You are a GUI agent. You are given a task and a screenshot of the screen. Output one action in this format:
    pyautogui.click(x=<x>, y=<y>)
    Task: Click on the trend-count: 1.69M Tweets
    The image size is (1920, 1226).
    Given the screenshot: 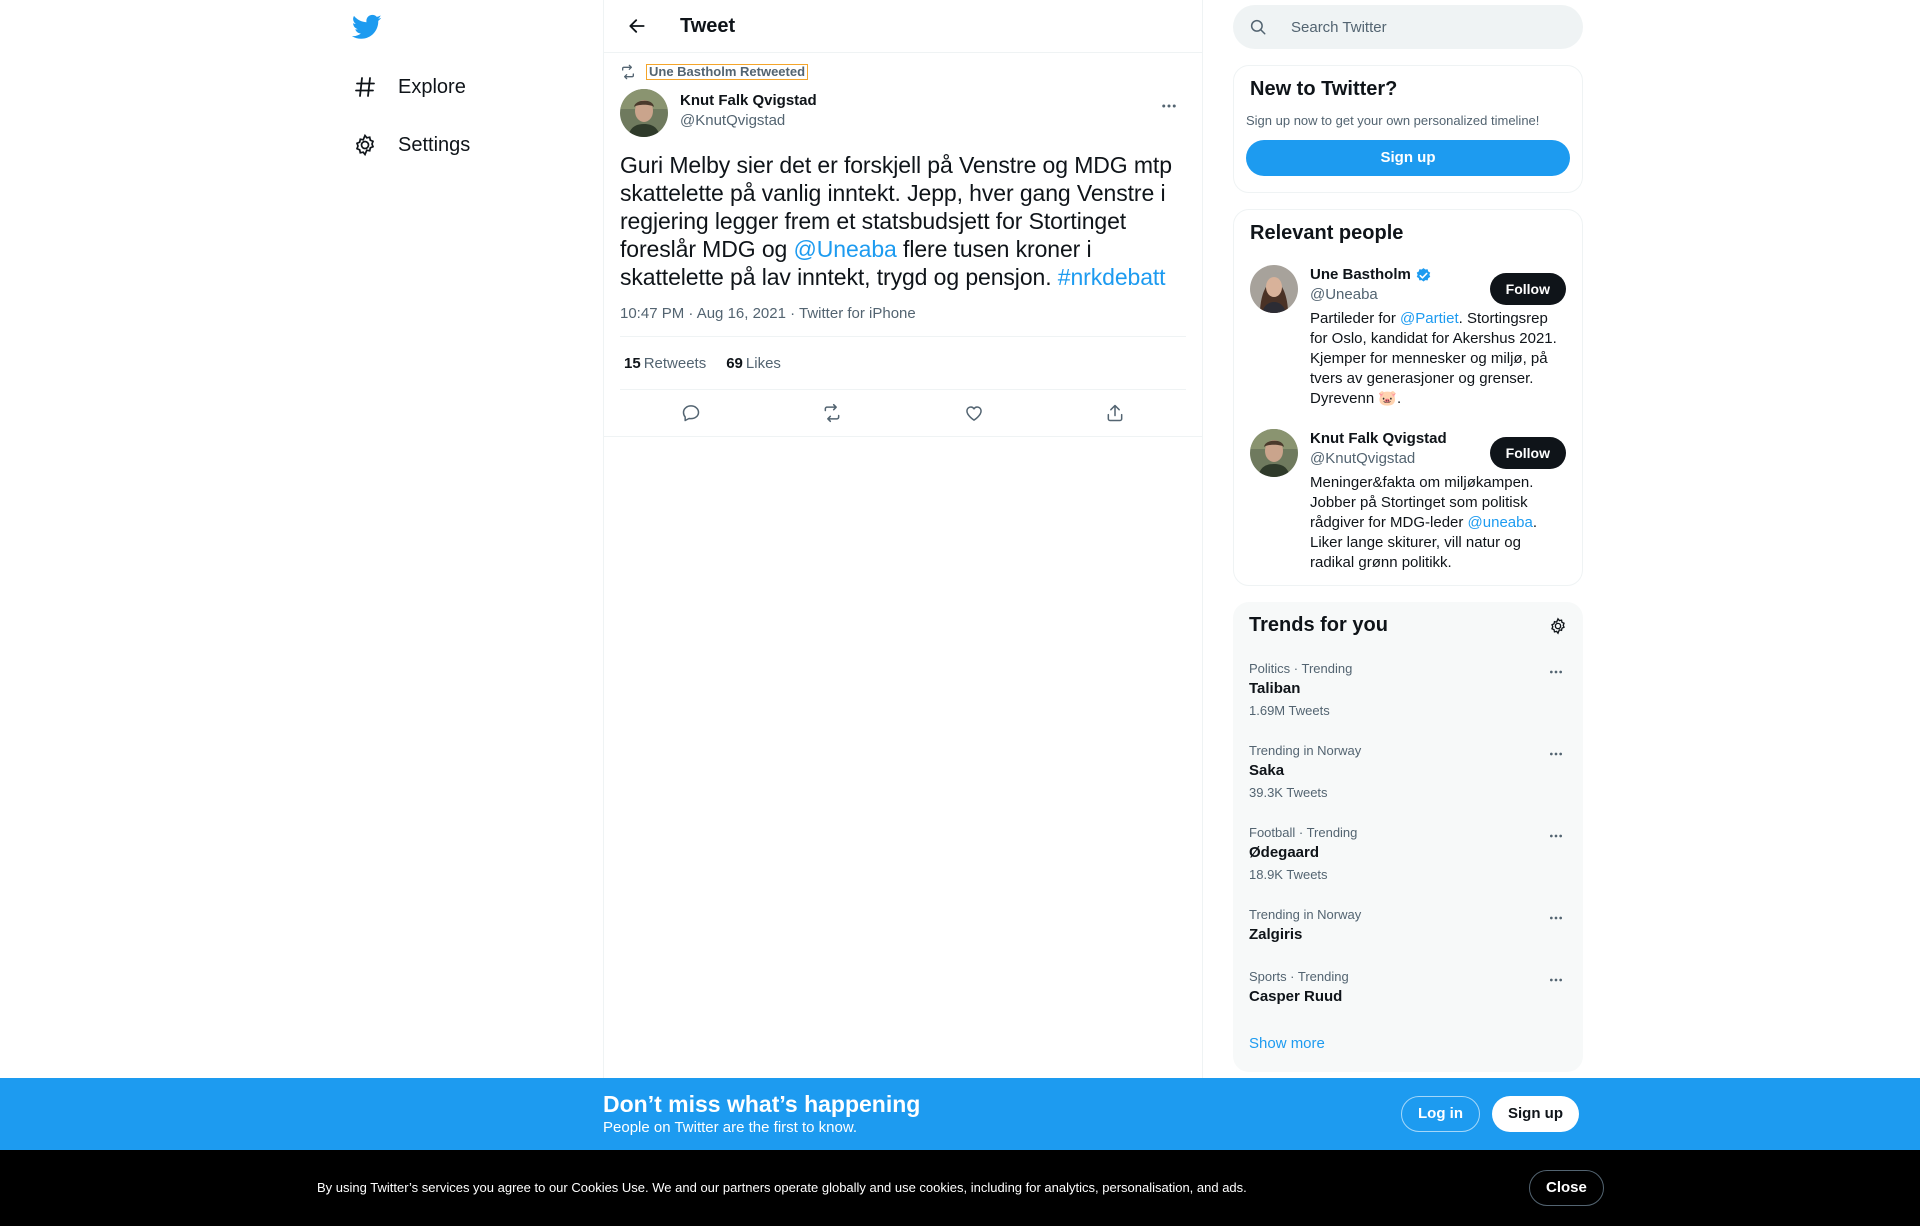 What is the action you would take?
    pyautogui.click(x=1289, y=710)
    